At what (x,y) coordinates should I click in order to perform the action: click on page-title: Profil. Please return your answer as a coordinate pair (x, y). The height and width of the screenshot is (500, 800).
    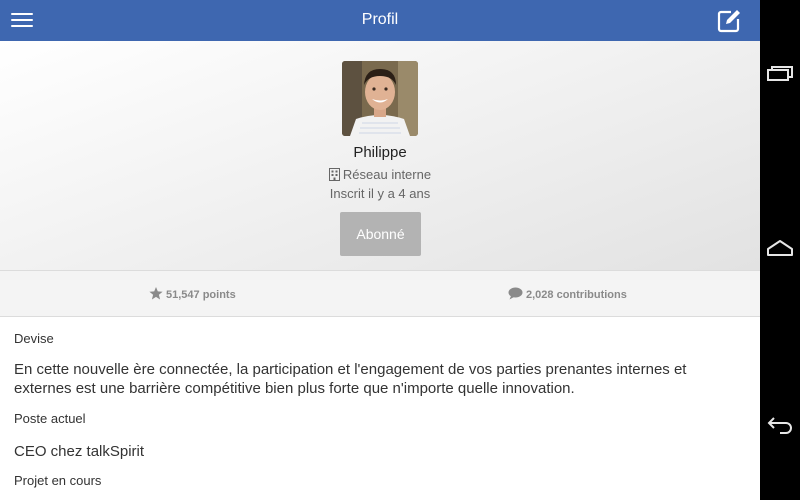
    Looking at the image, I should click on (380, 19).